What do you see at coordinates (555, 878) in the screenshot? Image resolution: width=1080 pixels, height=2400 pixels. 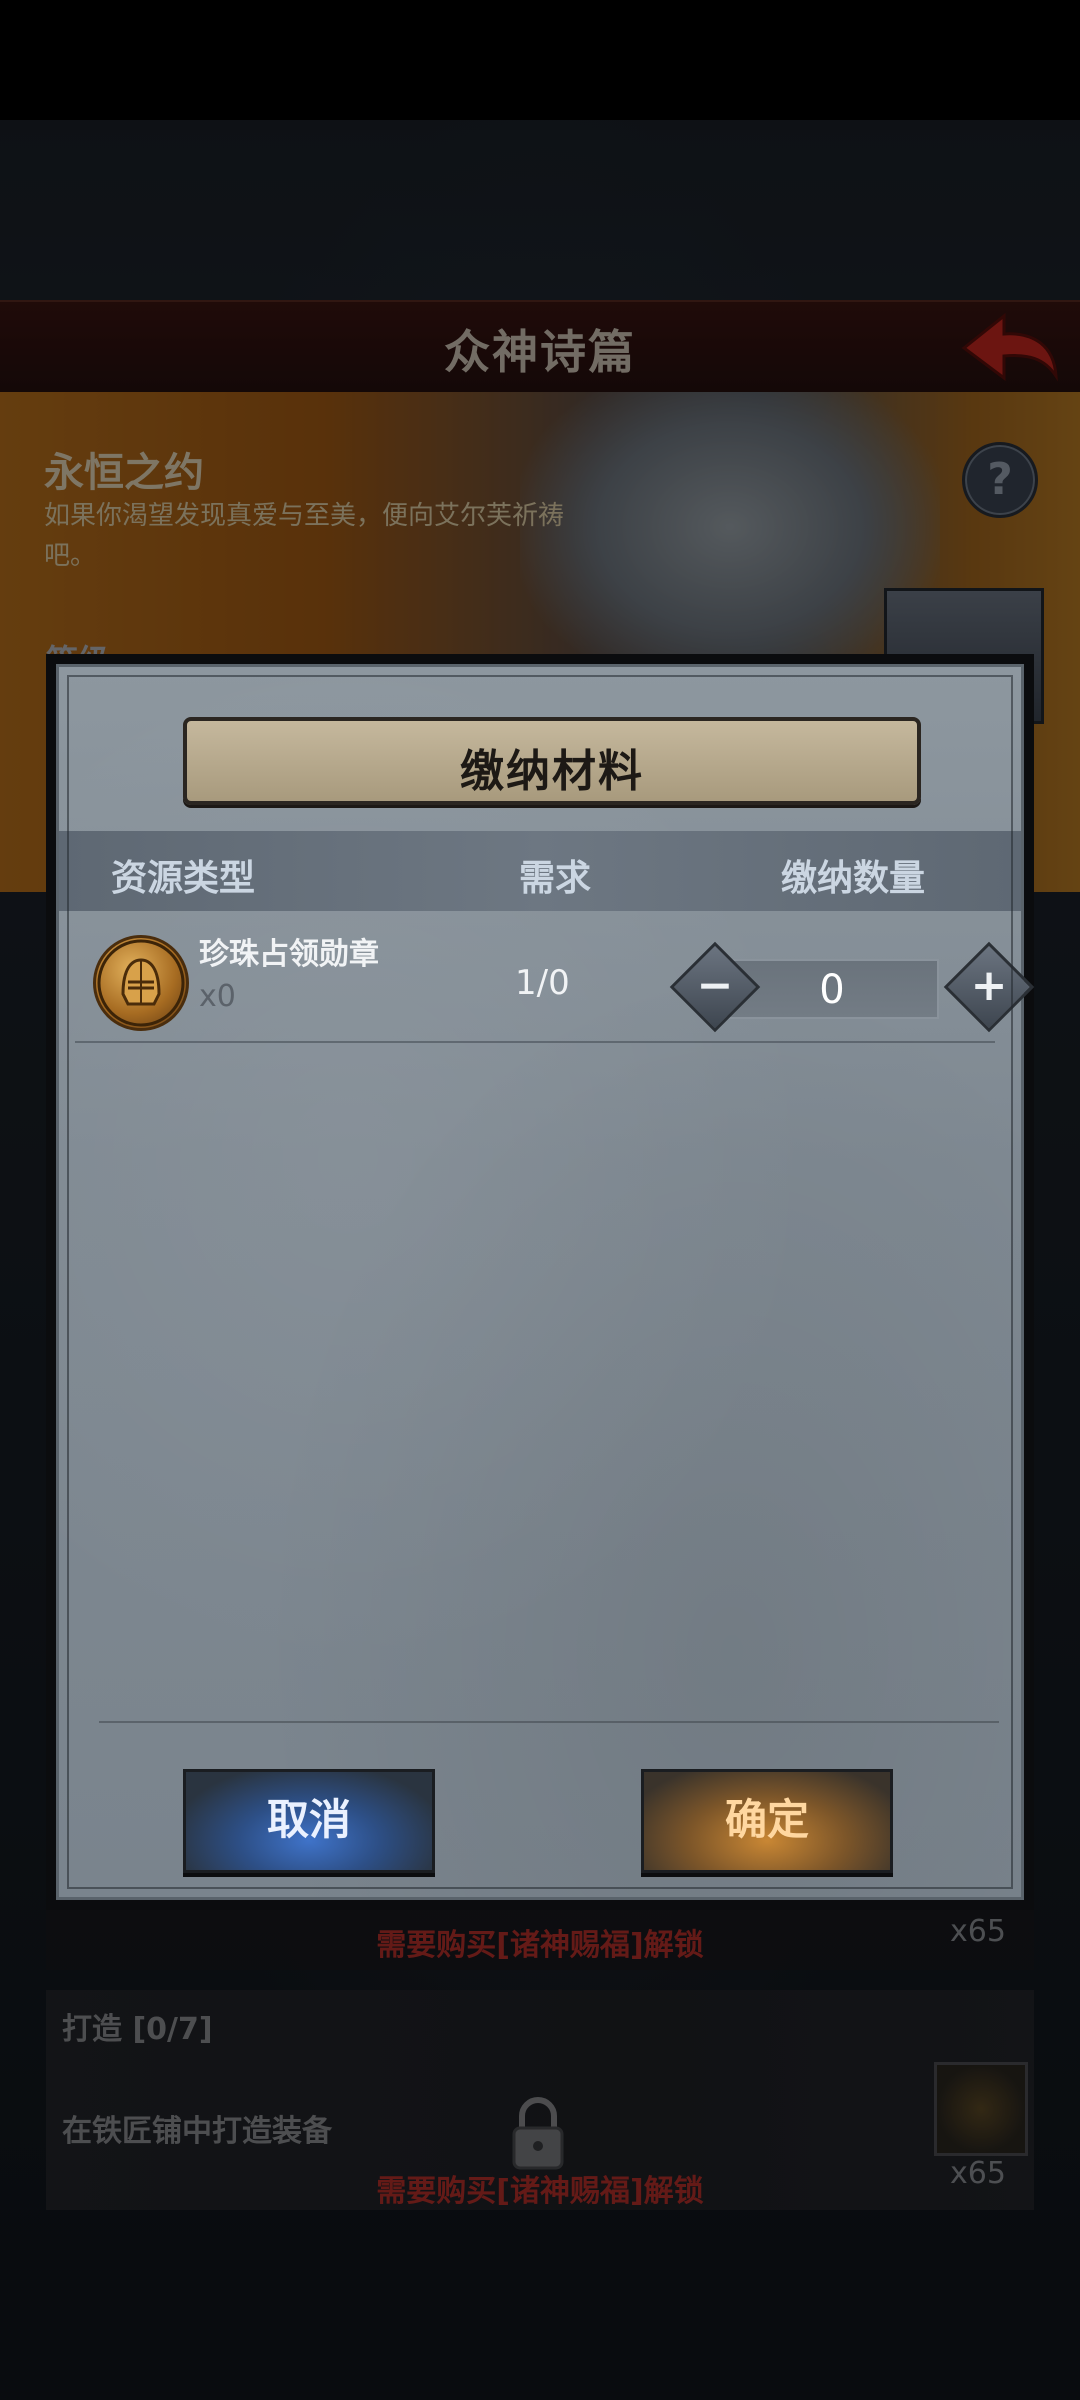 I see `column-requirement: 需求` at bounding box center [555, 878].